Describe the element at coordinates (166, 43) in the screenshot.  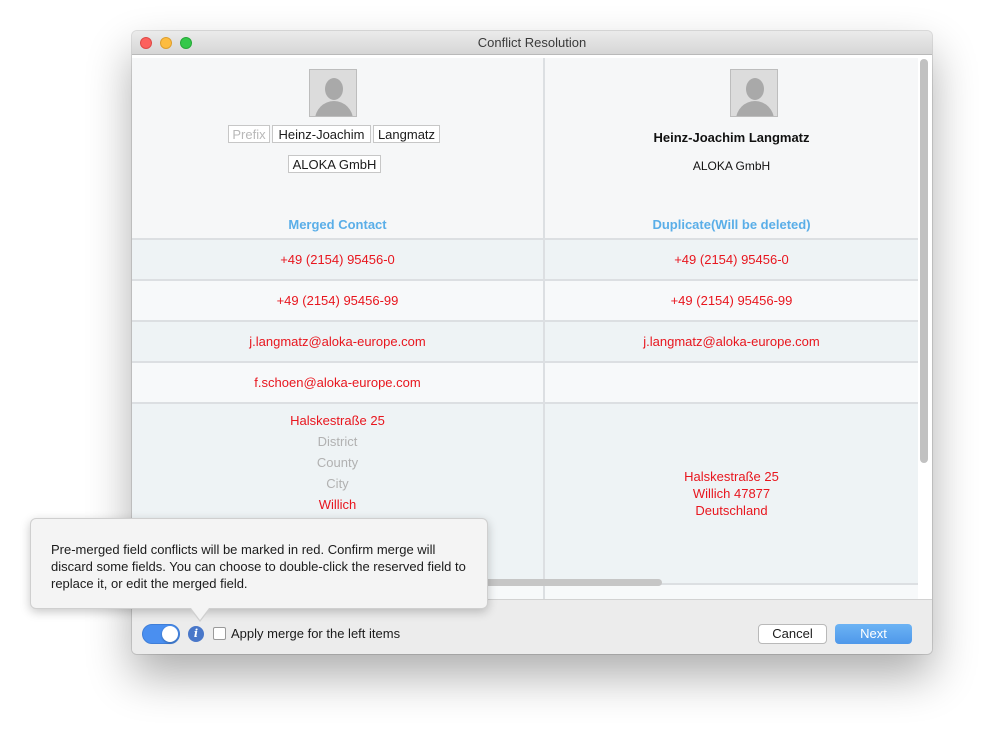
I see `minimize-window-button` at that location.